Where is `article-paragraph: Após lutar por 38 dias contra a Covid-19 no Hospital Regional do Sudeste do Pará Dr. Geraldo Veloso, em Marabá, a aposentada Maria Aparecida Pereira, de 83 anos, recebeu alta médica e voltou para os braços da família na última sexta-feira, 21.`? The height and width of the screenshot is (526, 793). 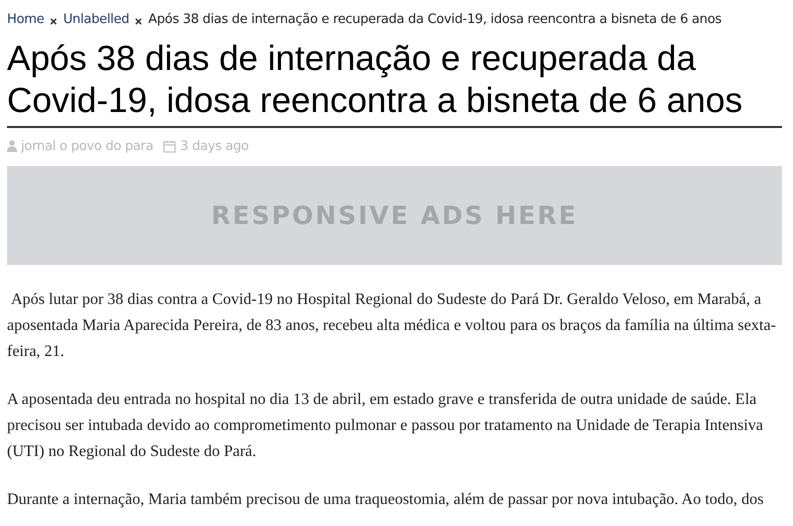 article-paragraph: Após lutar por 38 dias contra a Covid-19 no Hospital Regional do Sudeste do Pará Dr. Geraldo Veloso, em Marabá, a aposentada Maria Aparecida Pereira, de 83 anos, recebeu alta médica e voltou para os braços da família na última sexta-feira, 21. is located at coordinates (392, 326).